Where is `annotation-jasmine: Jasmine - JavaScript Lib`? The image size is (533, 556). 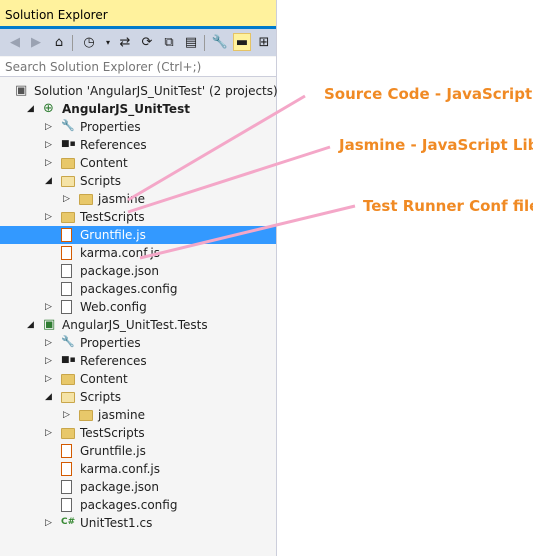 annotation-jasmine: Jasmine - JavaScript Lib is located at coordinates (436, 145).